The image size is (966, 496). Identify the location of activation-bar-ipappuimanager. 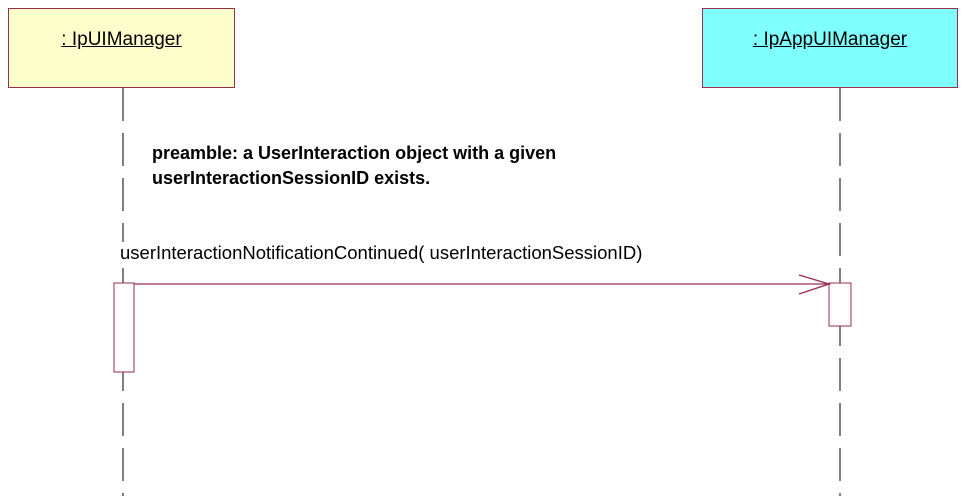
(840, 304).